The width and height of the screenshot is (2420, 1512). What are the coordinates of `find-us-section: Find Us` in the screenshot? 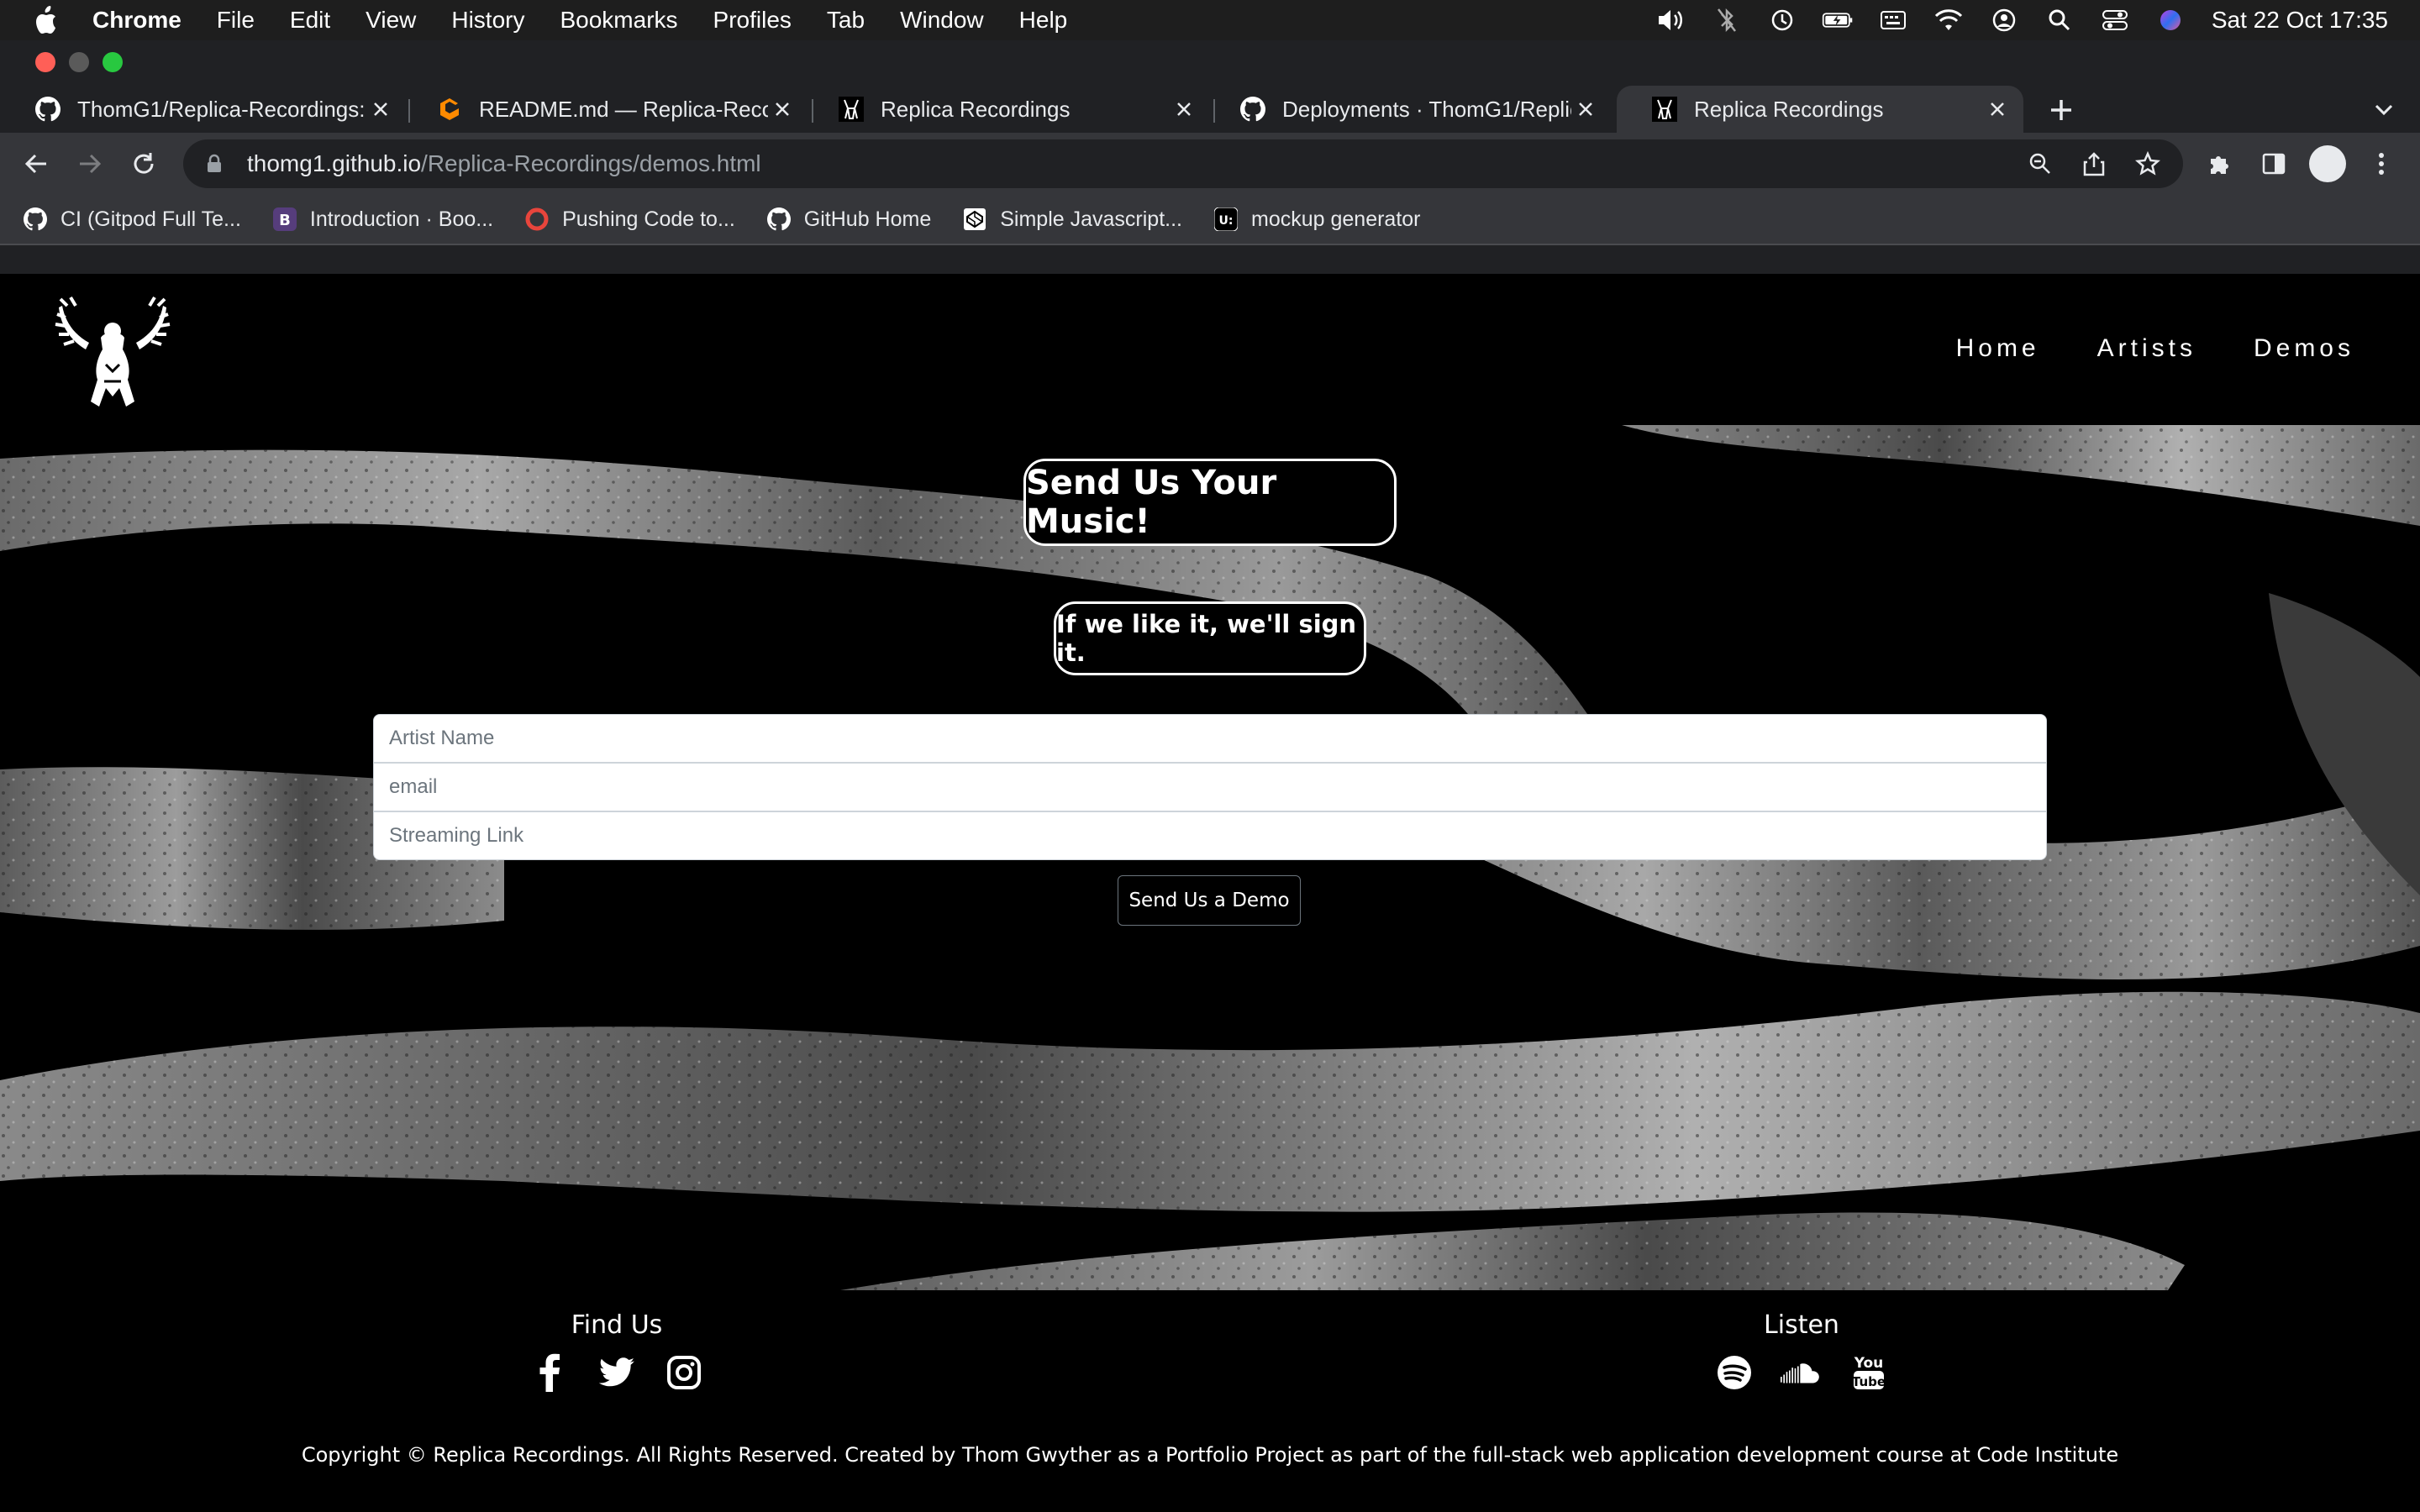 It's located at (617, 1352).